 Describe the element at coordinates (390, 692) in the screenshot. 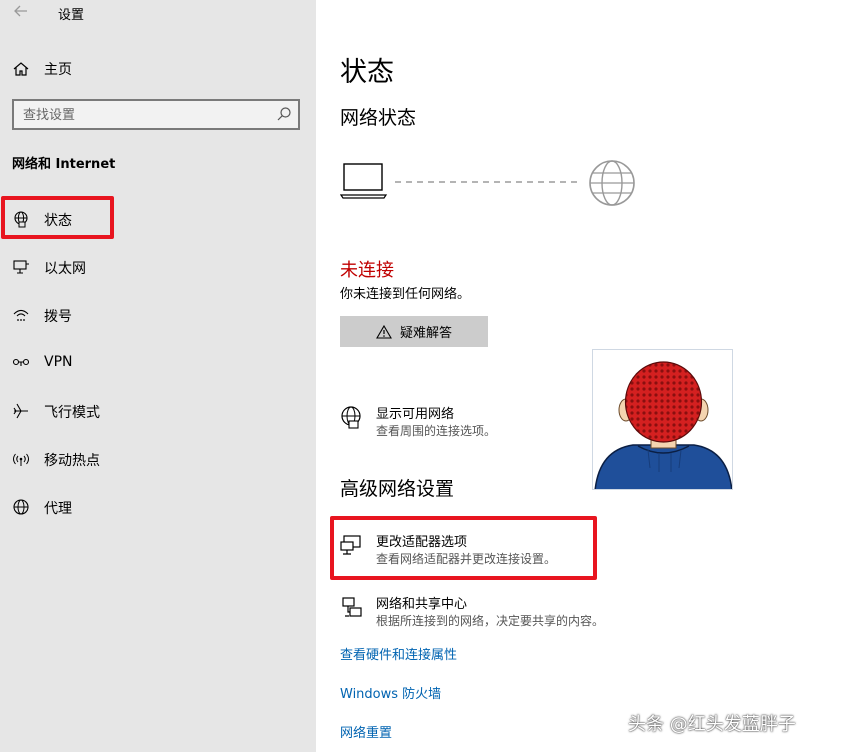

I see `windows-firewall-link: Windows 防火墙` at that location.